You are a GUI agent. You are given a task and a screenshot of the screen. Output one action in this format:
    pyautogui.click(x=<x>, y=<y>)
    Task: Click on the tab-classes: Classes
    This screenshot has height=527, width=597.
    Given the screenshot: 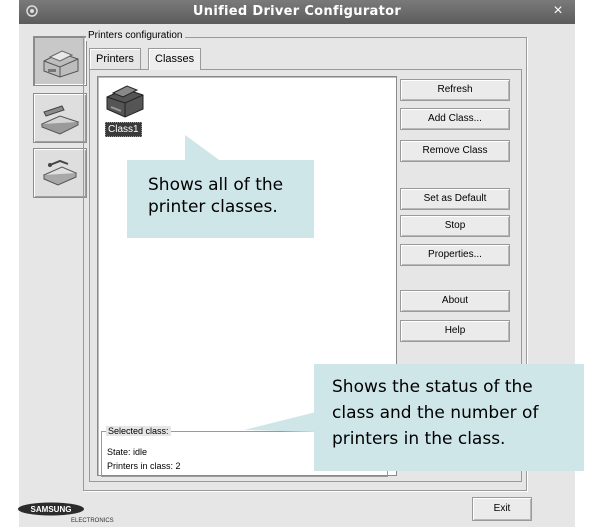 What is the action you would take?
    pyautogui.click(x=175, y=59)
    